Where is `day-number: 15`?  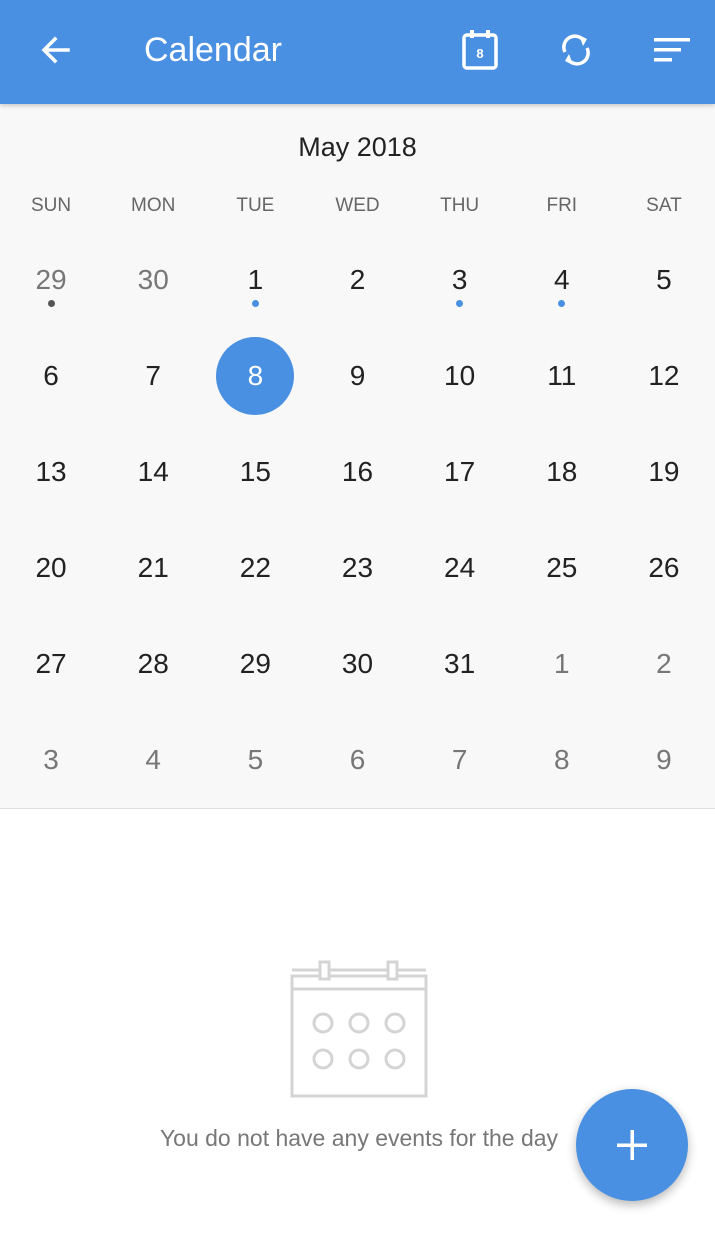
day-number: 15 is located at coordinates (255, 471).